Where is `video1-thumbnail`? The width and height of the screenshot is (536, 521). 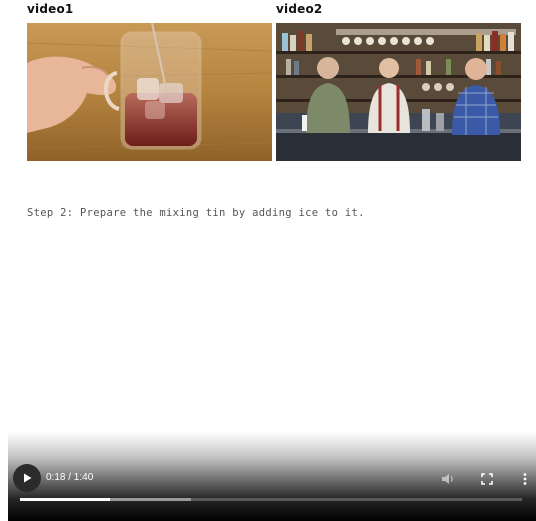
video1-thumbnail is located at coordinates (149, 92).